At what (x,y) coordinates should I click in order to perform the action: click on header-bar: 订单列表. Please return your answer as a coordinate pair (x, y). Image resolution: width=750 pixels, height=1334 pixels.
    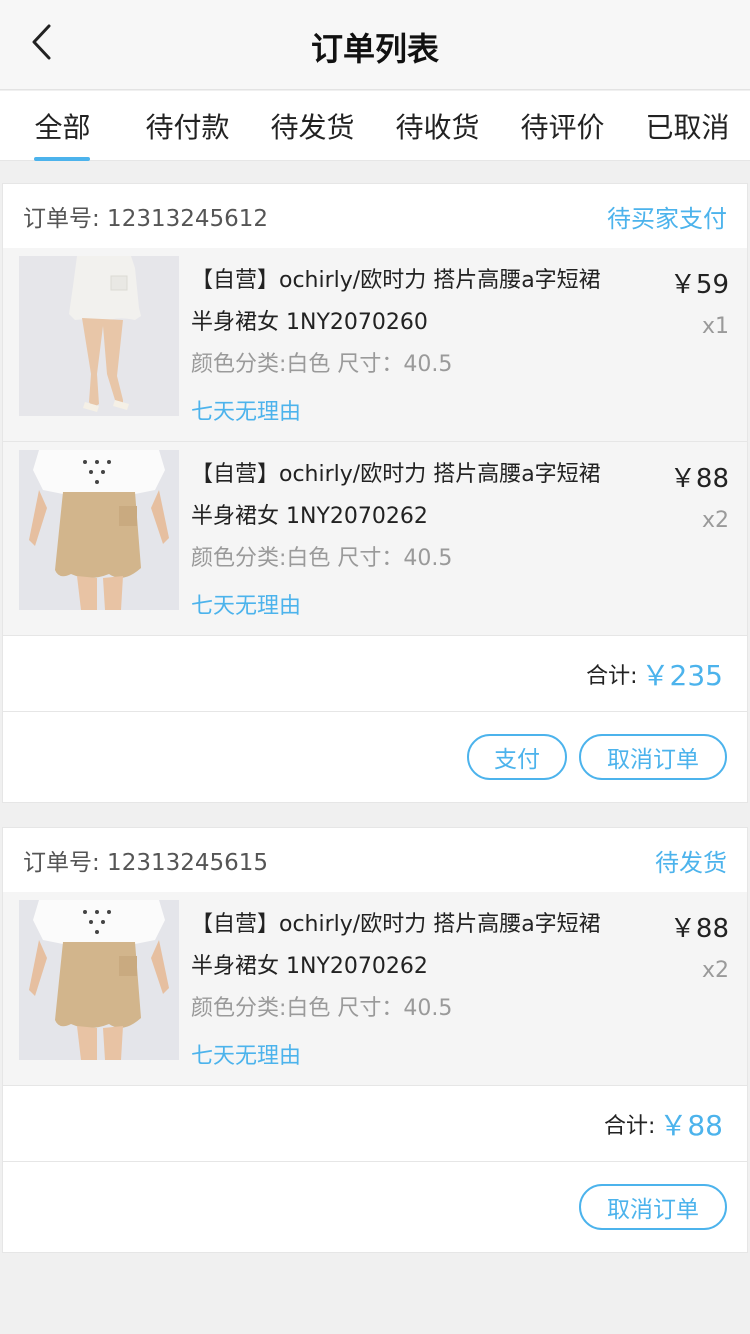
    Looking at the image, I should click on (375, 45).